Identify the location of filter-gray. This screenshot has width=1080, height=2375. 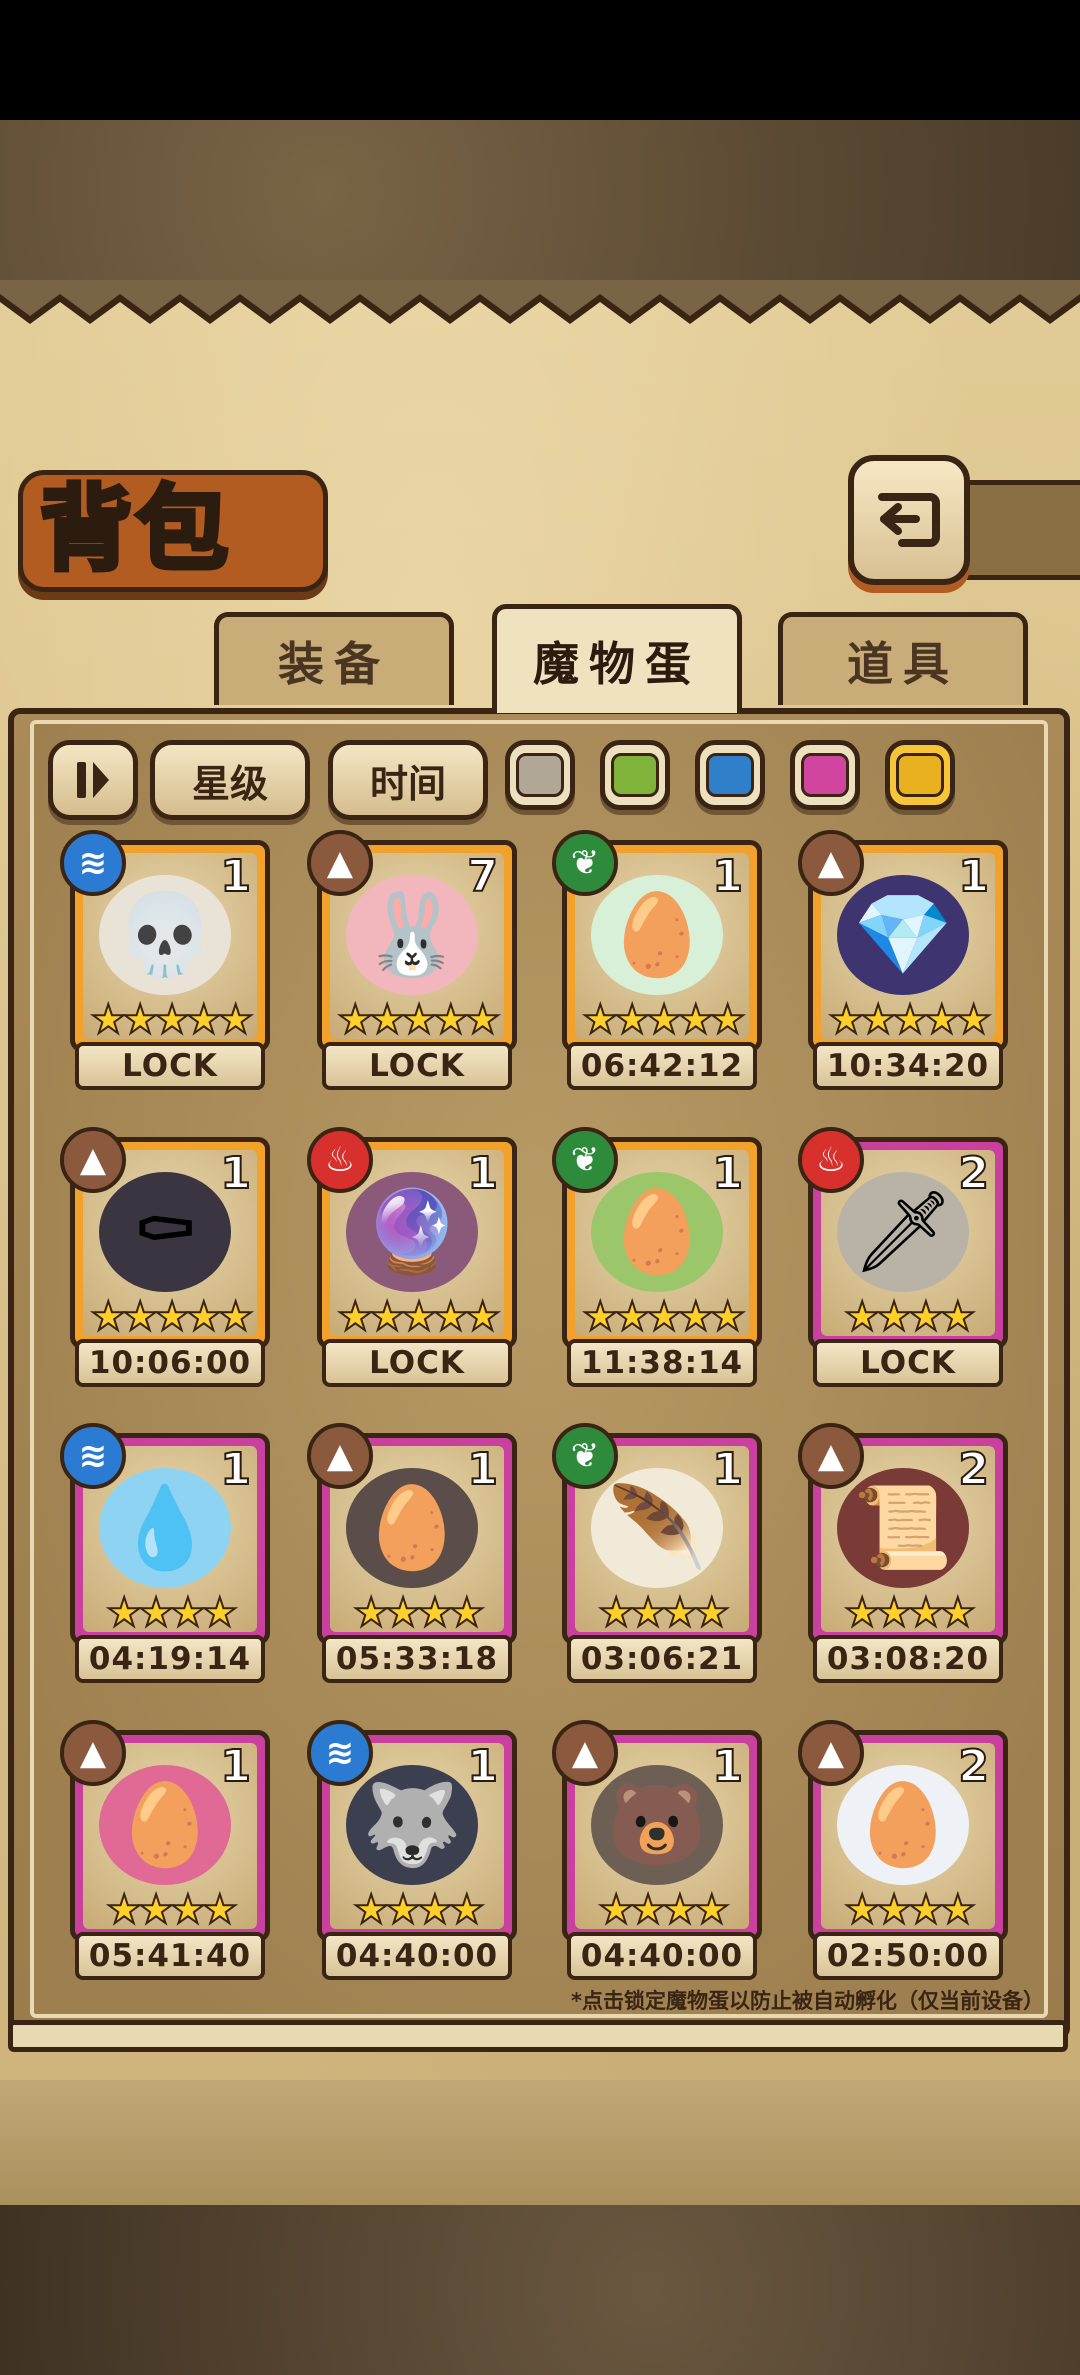
(540, 775).